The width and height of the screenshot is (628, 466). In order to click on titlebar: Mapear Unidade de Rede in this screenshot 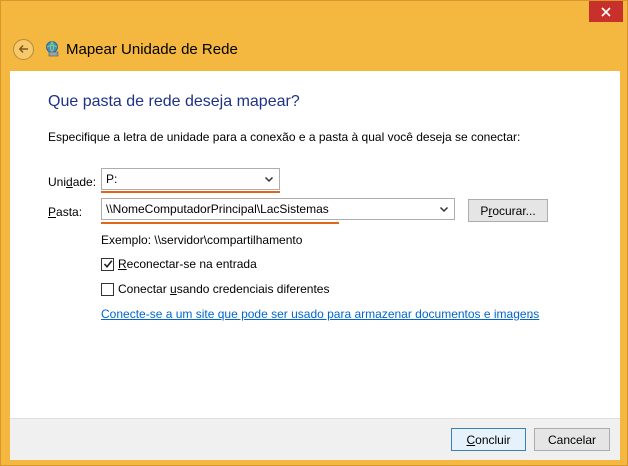, I will do `click(289, 49)`.